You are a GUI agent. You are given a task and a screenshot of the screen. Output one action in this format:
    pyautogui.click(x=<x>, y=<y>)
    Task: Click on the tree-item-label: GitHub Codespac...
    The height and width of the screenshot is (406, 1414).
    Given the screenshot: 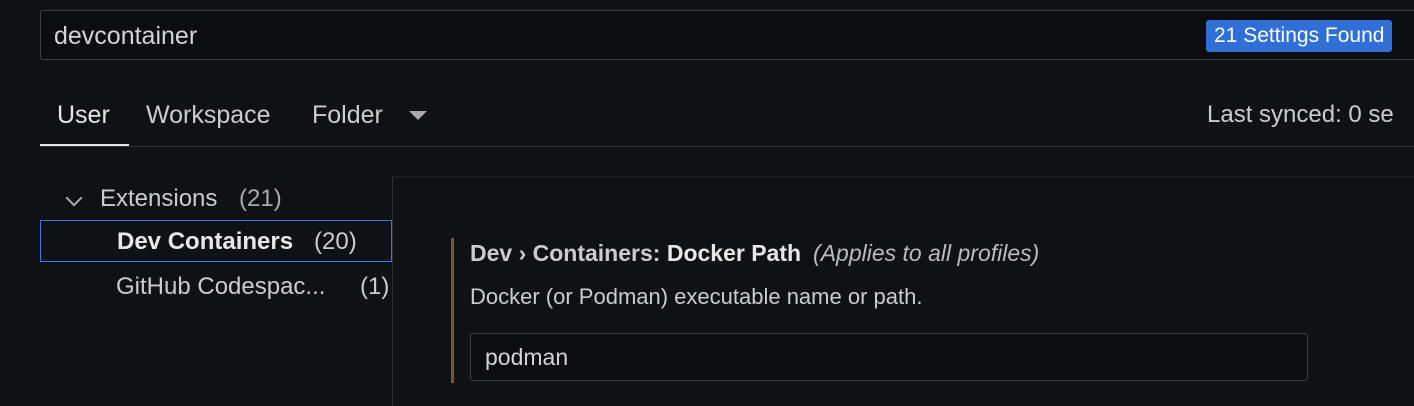 What is the action you would take?
    pyautogui.click(x=221, y=286)
    